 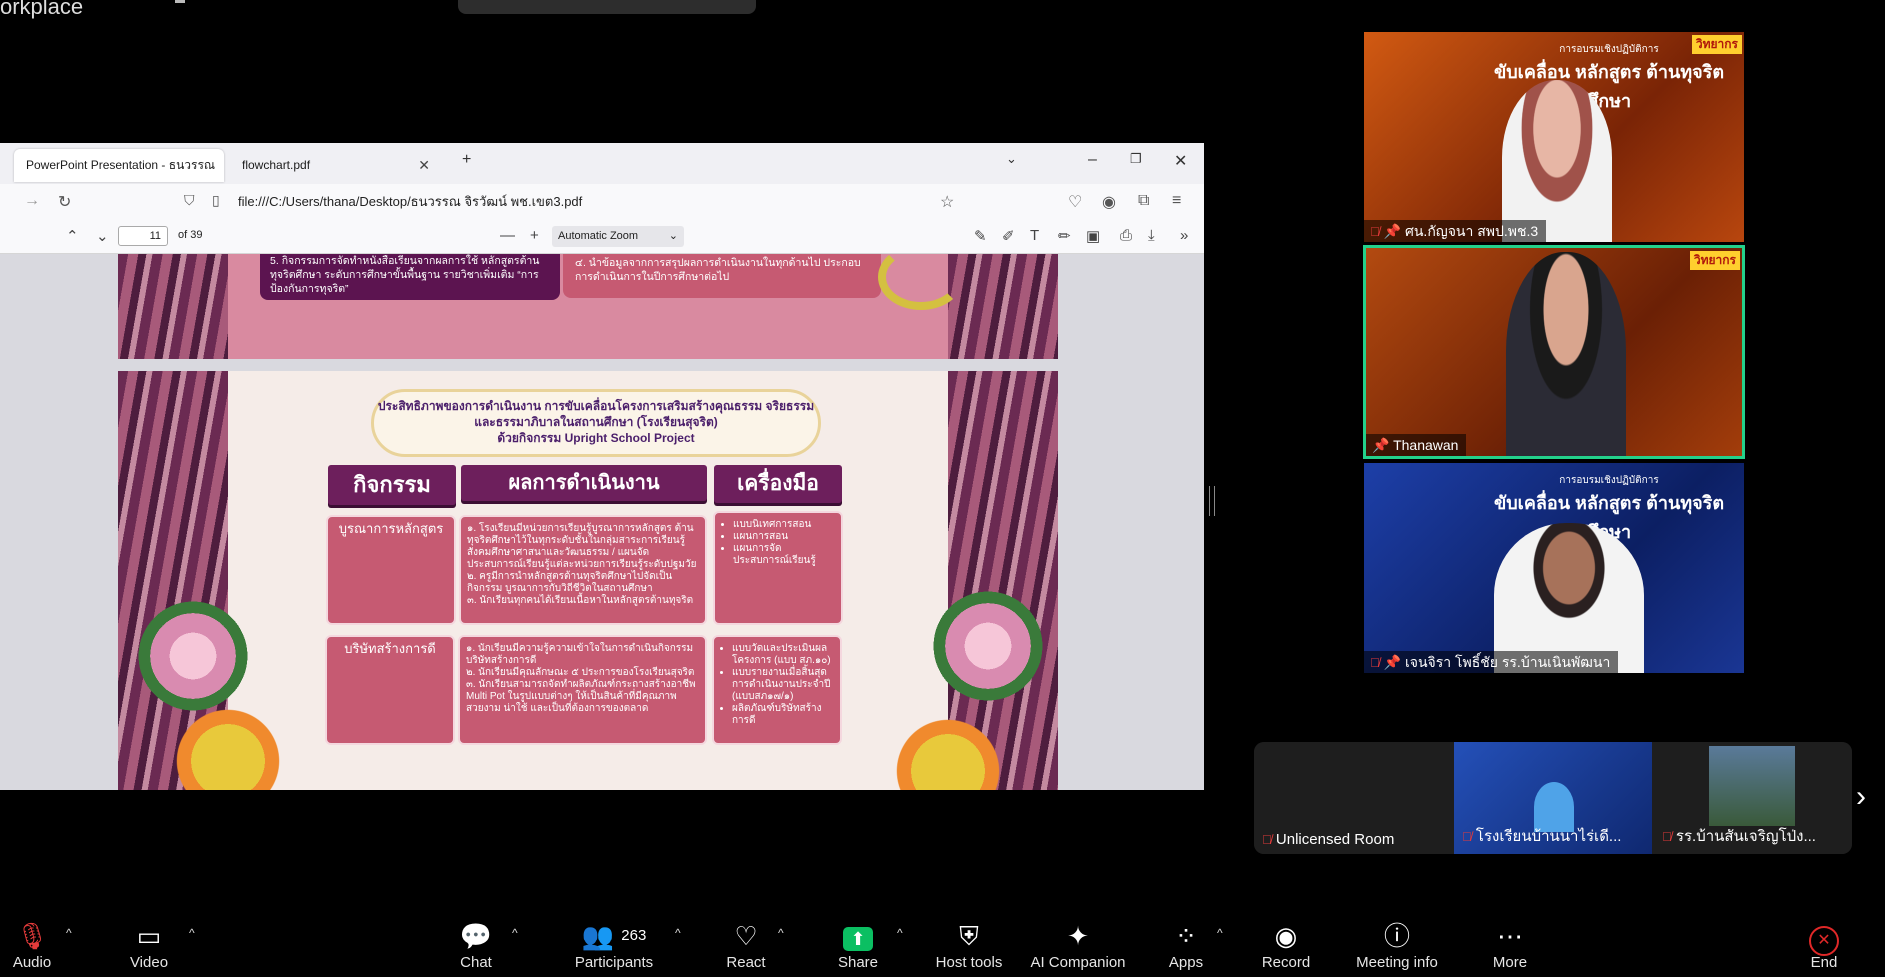 I want to click on new-tab-button: +, so click(x=466, y=160).